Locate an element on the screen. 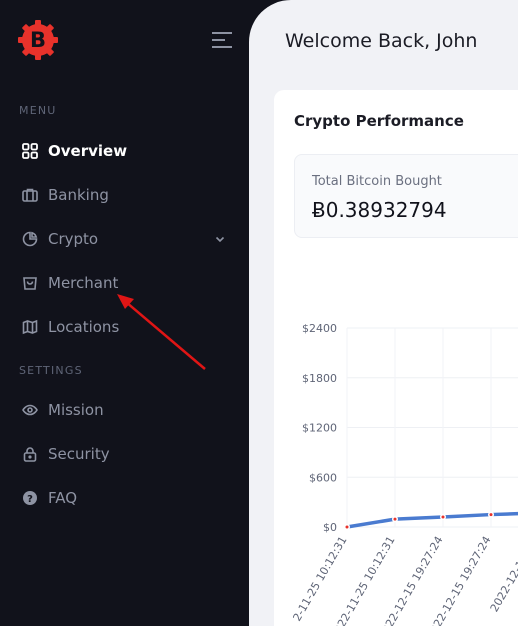 This screenshot has width=518, height=626. sidebar-item-label: Merchant is located at coordinates (83, 283).